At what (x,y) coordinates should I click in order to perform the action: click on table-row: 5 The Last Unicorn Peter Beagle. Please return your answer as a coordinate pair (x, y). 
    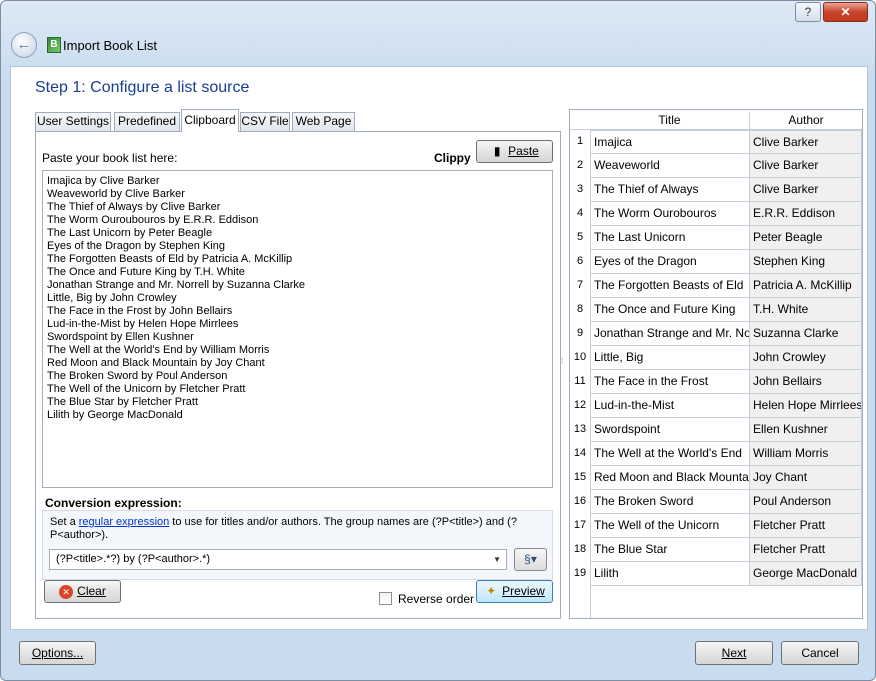
    Looking at the image, I should click on (716, 238).